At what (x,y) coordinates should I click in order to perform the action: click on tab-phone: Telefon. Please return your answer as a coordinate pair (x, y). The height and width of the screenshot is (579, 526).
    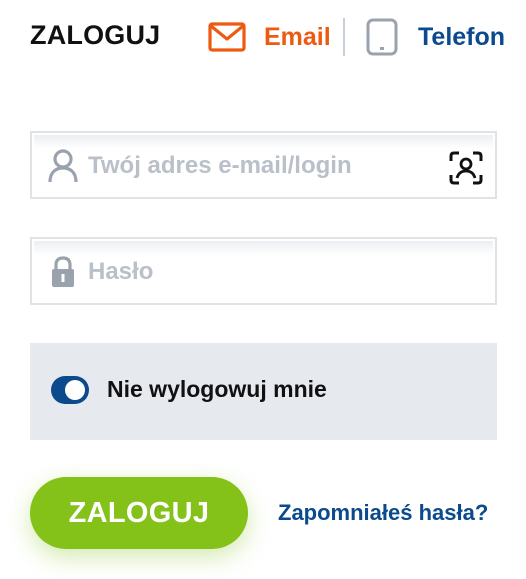
    Looking at the image, I should click on (435, 37).